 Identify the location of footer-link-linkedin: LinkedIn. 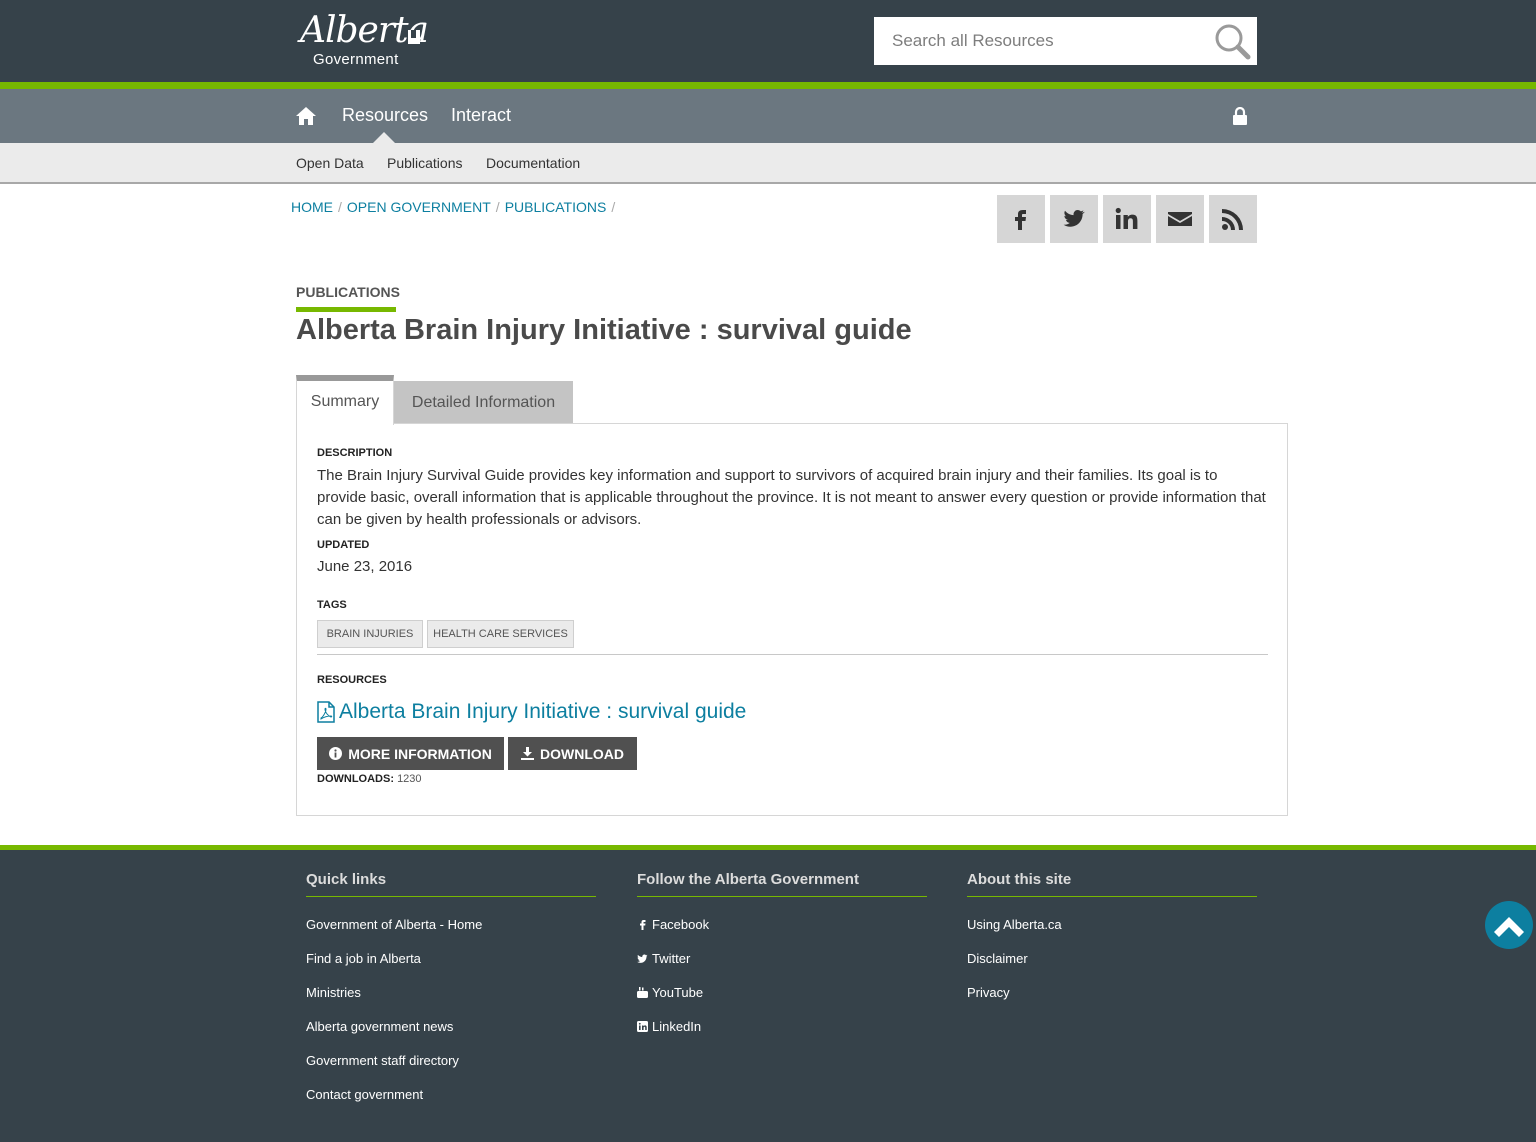
(669, 1026).